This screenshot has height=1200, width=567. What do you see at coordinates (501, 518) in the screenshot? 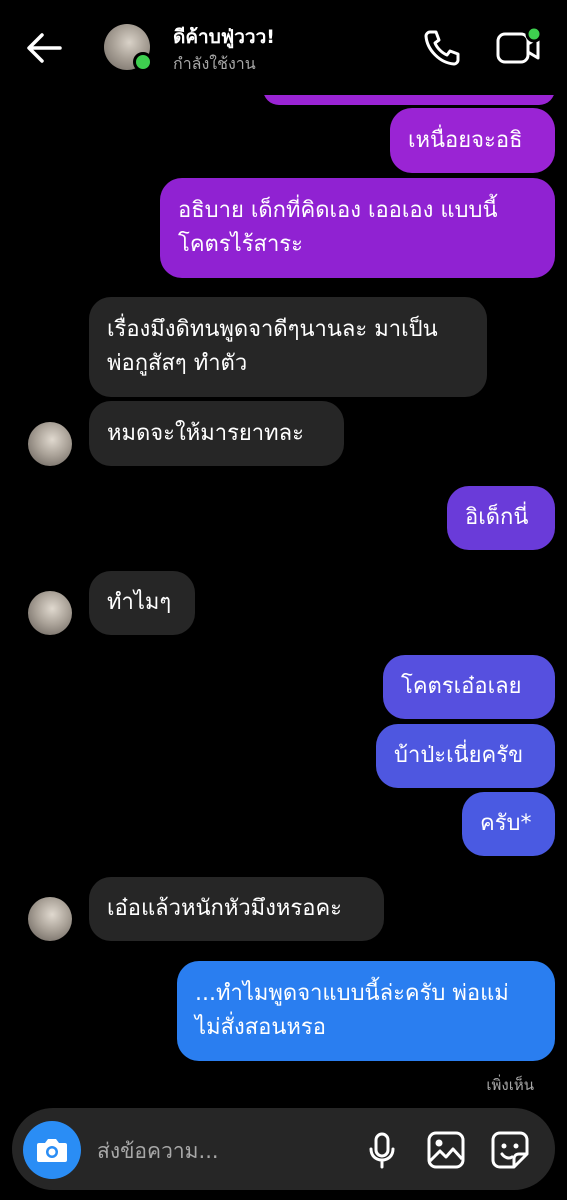
I see `message-bubble-outgoing: อิเด็กนี่` at bounding box center [501, 518].